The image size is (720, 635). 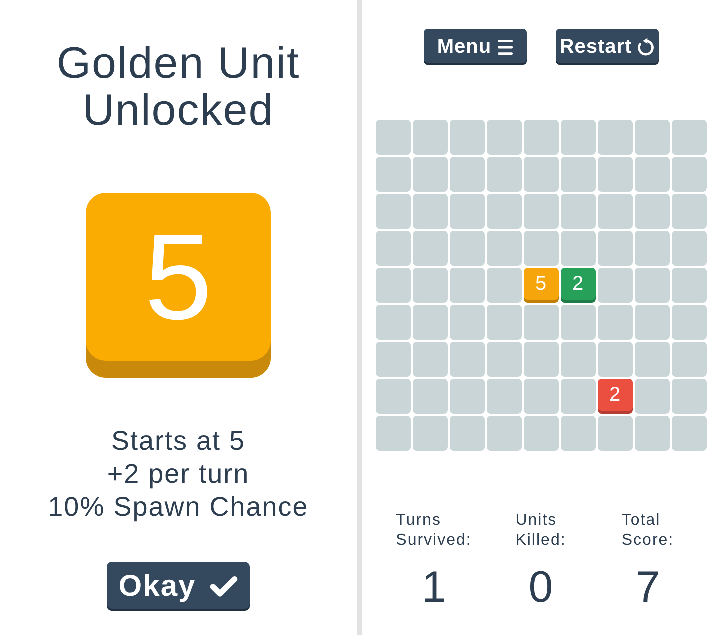 What do you see at coordinates (505, 47) in the screenshot?
I see `menu-icon` at bounding box center [505, 47].